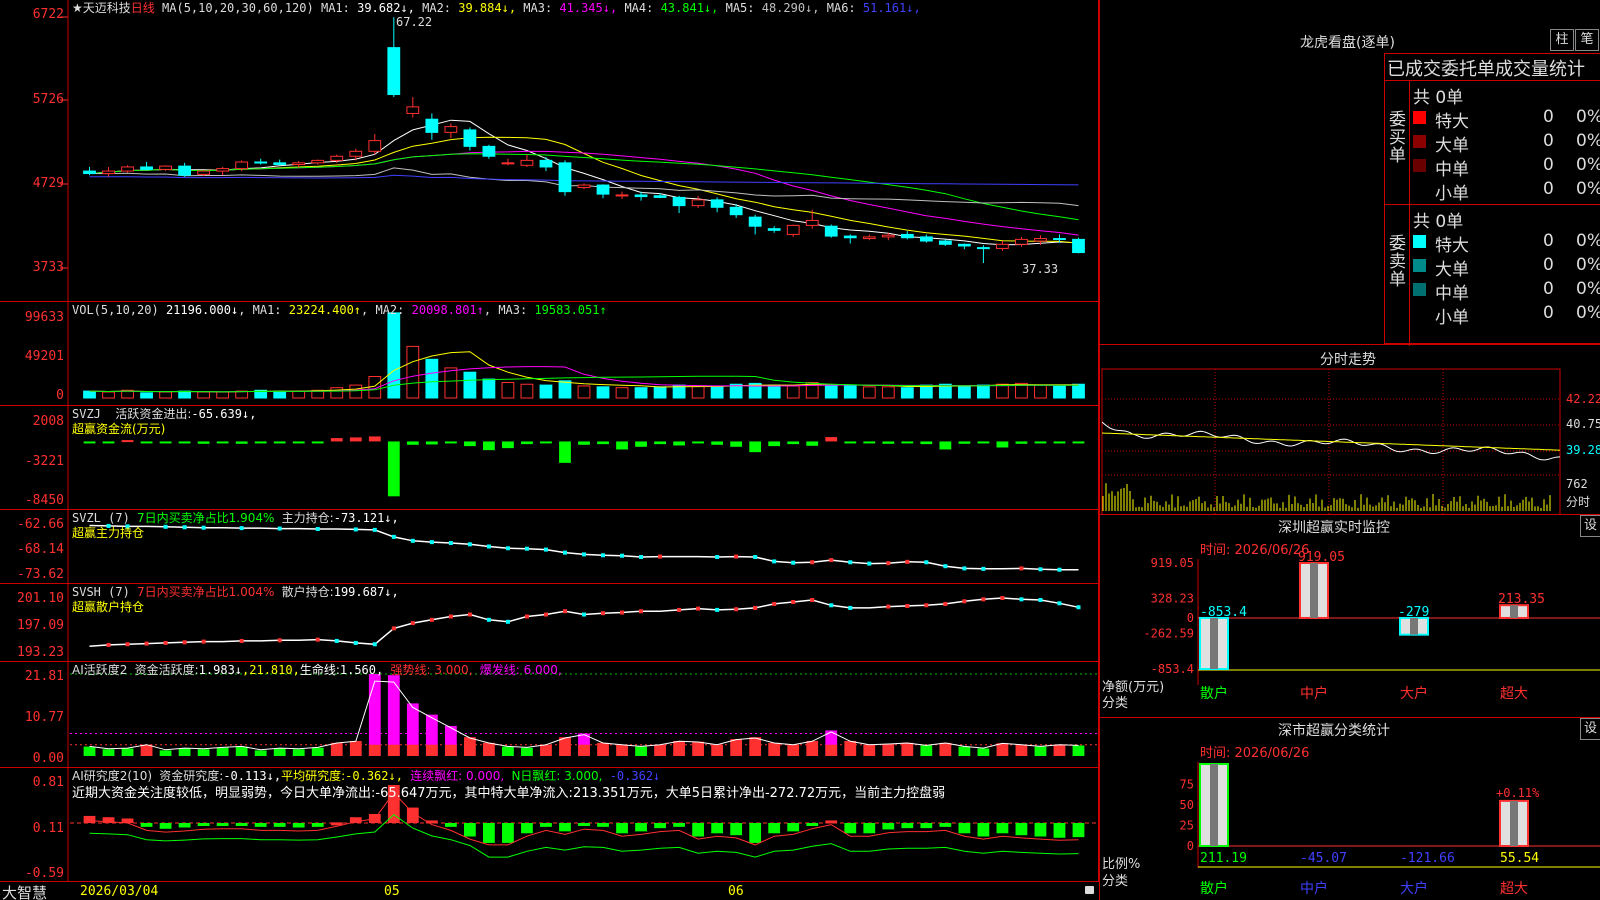 This screenshot has width=1600, height=900. What do you see at coordinates (549, 890) in the screenshot?
I see `date-axis: 大智慧 2026/03/04 05 06` at bounding box center [549, 890].